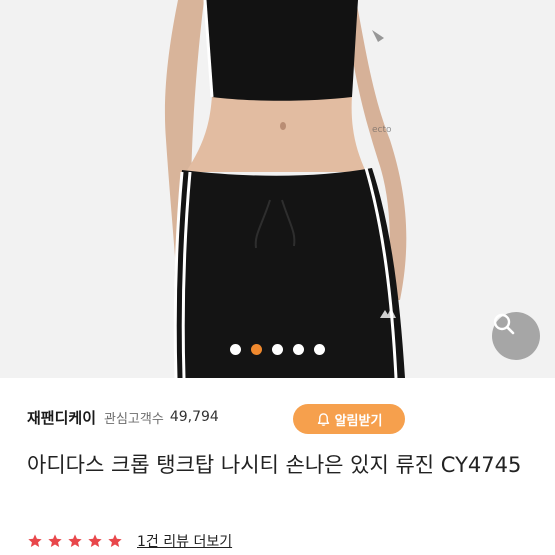 This screenshot has width=555, height=555. I want to click on magnifier-icon, so click(504, 324).